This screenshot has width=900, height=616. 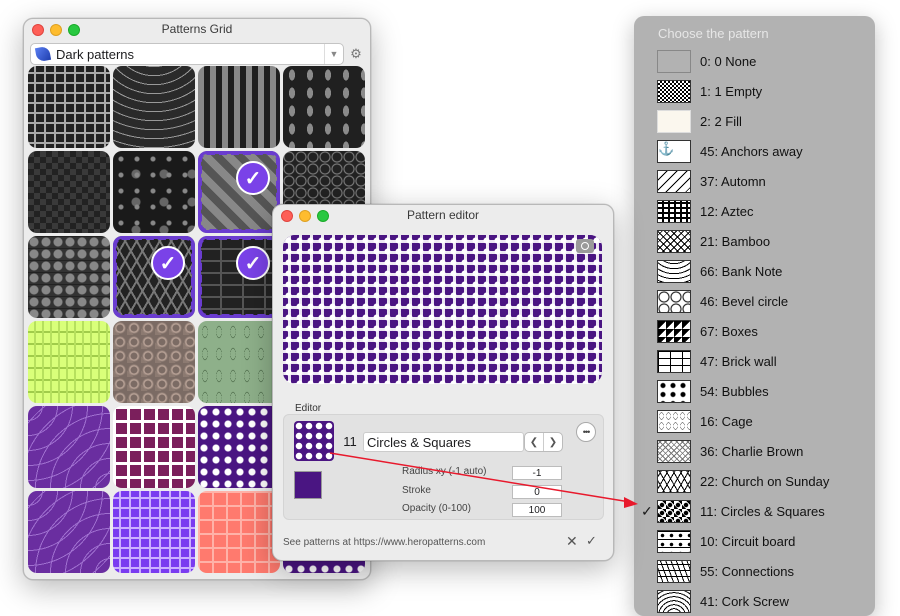 What do you see at coordinates (443, 442) in the screenshot?
I see `pattern-name-field: Circles & Squares` at bounding box center [443, 442].